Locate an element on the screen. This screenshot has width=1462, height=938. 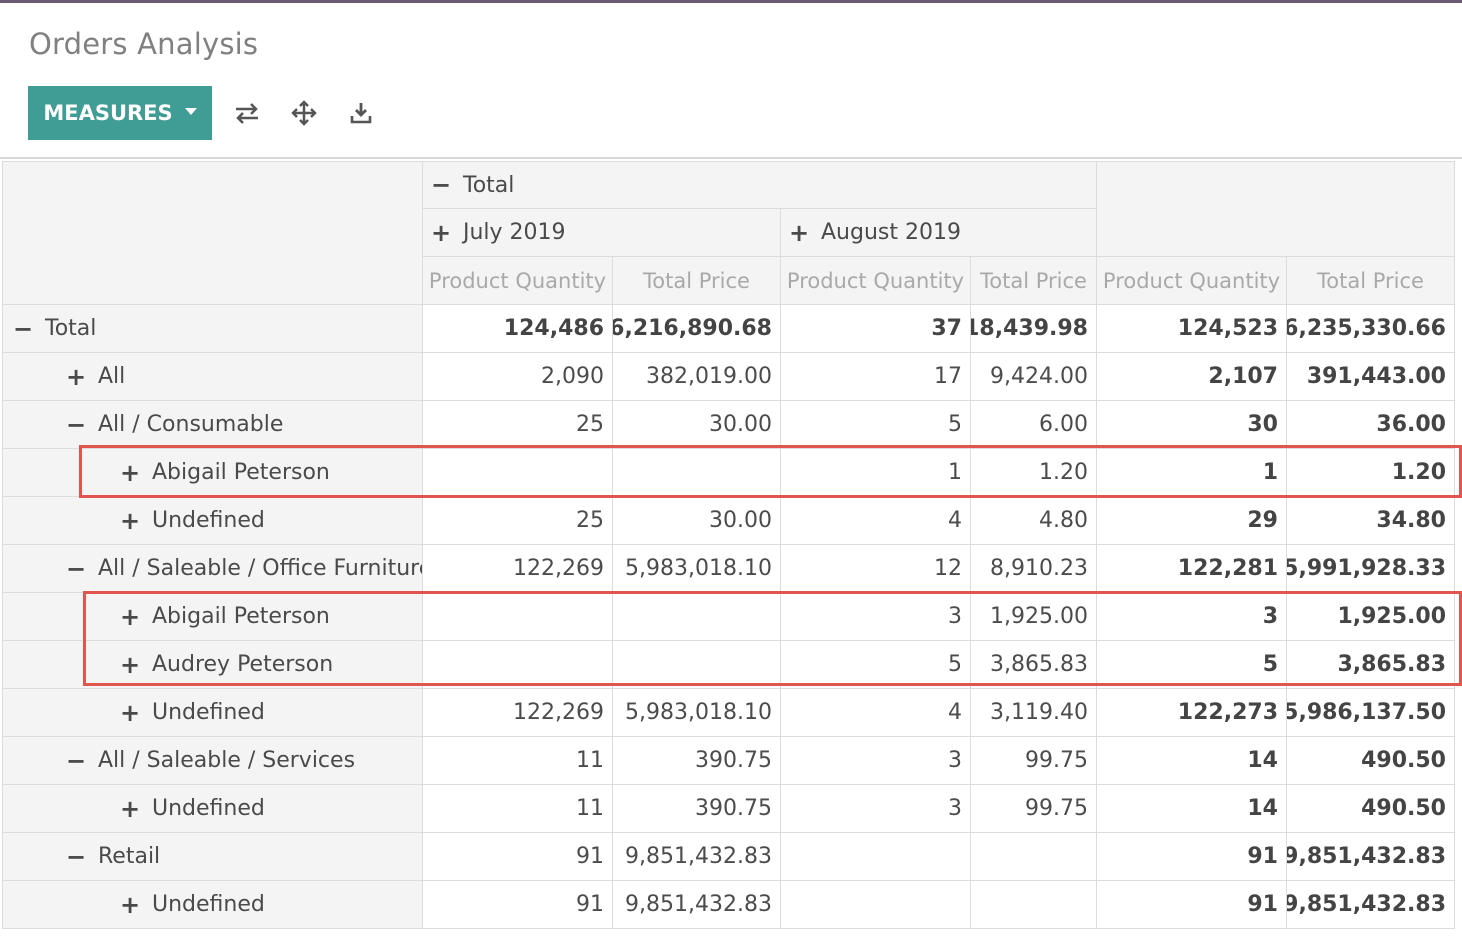
row-header: − All / Saleable / Services is located at coordinates (212, 761).